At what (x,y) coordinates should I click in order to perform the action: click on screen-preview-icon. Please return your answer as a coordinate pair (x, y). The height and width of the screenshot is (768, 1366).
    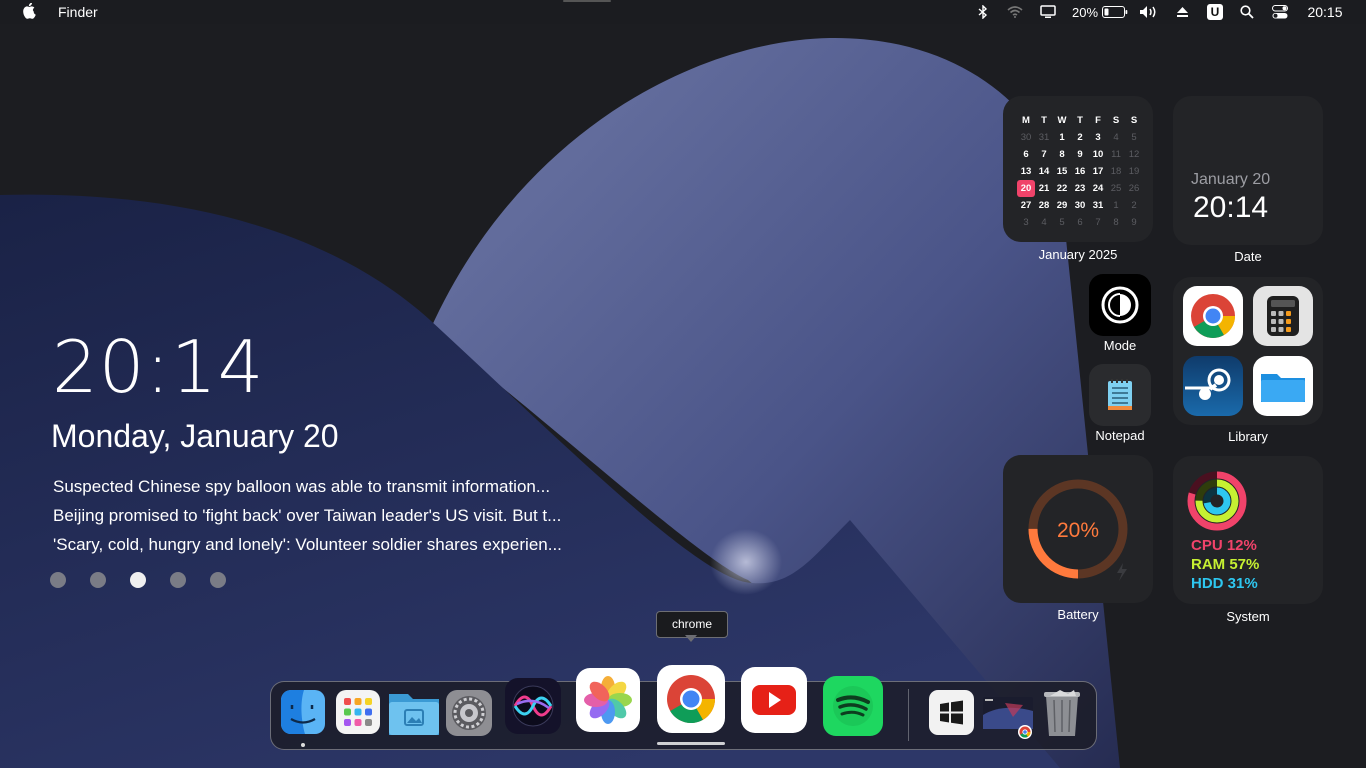
    Looking at the image, I should click on (1008, 718).